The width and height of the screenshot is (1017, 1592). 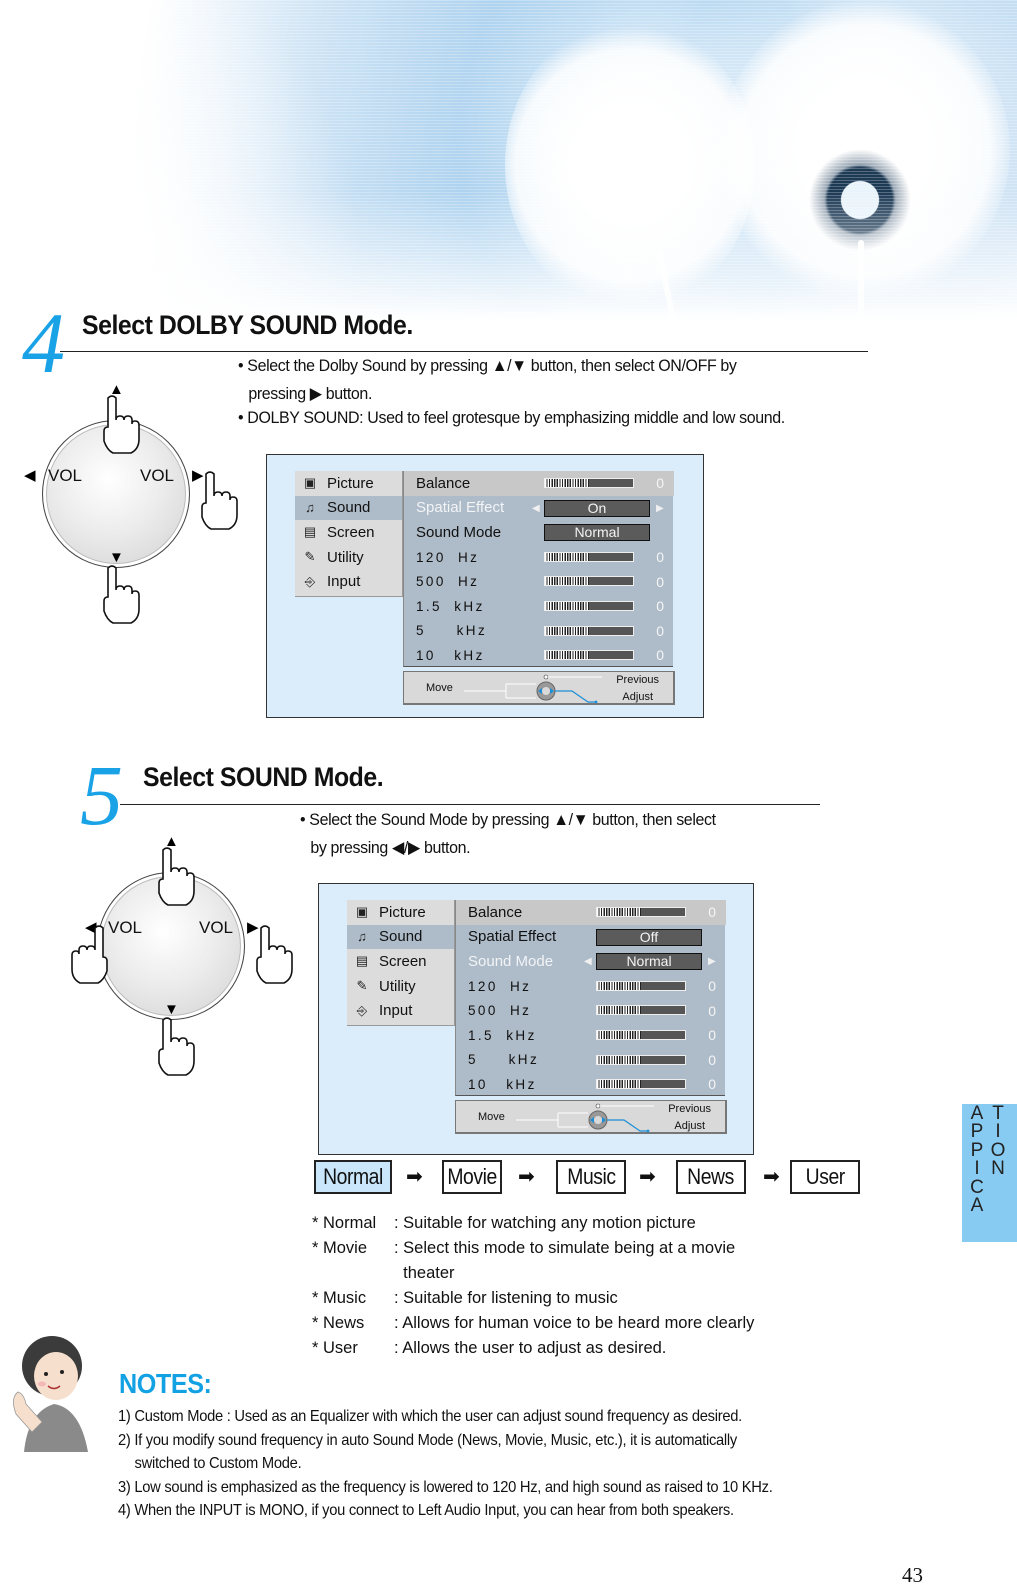 What do you see at coordinates (597, 508) in the screenshot?
I see `osd-option-selector: On` at bounding box center [597, 508].